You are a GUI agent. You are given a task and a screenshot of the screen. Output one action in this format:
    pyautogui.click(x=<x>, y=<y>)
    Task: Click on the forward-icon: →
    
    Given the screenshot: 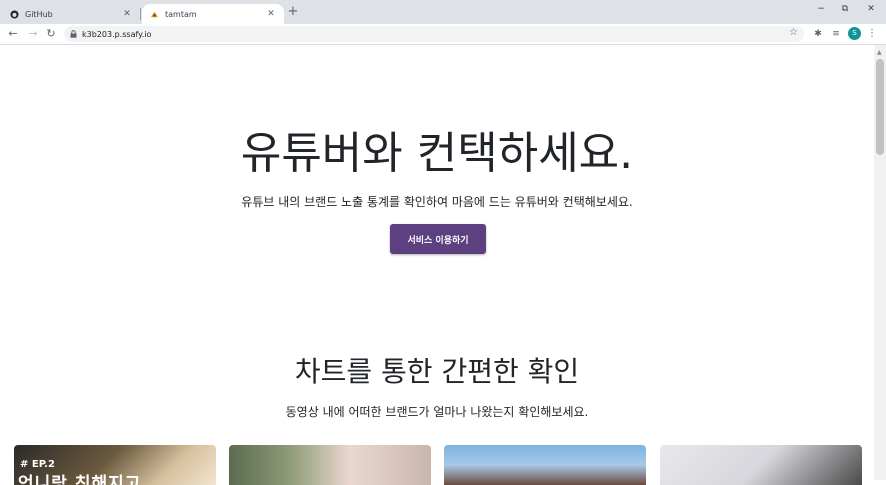 What is the action you would take?
    pyautogui.click(x=33, y=34)
    